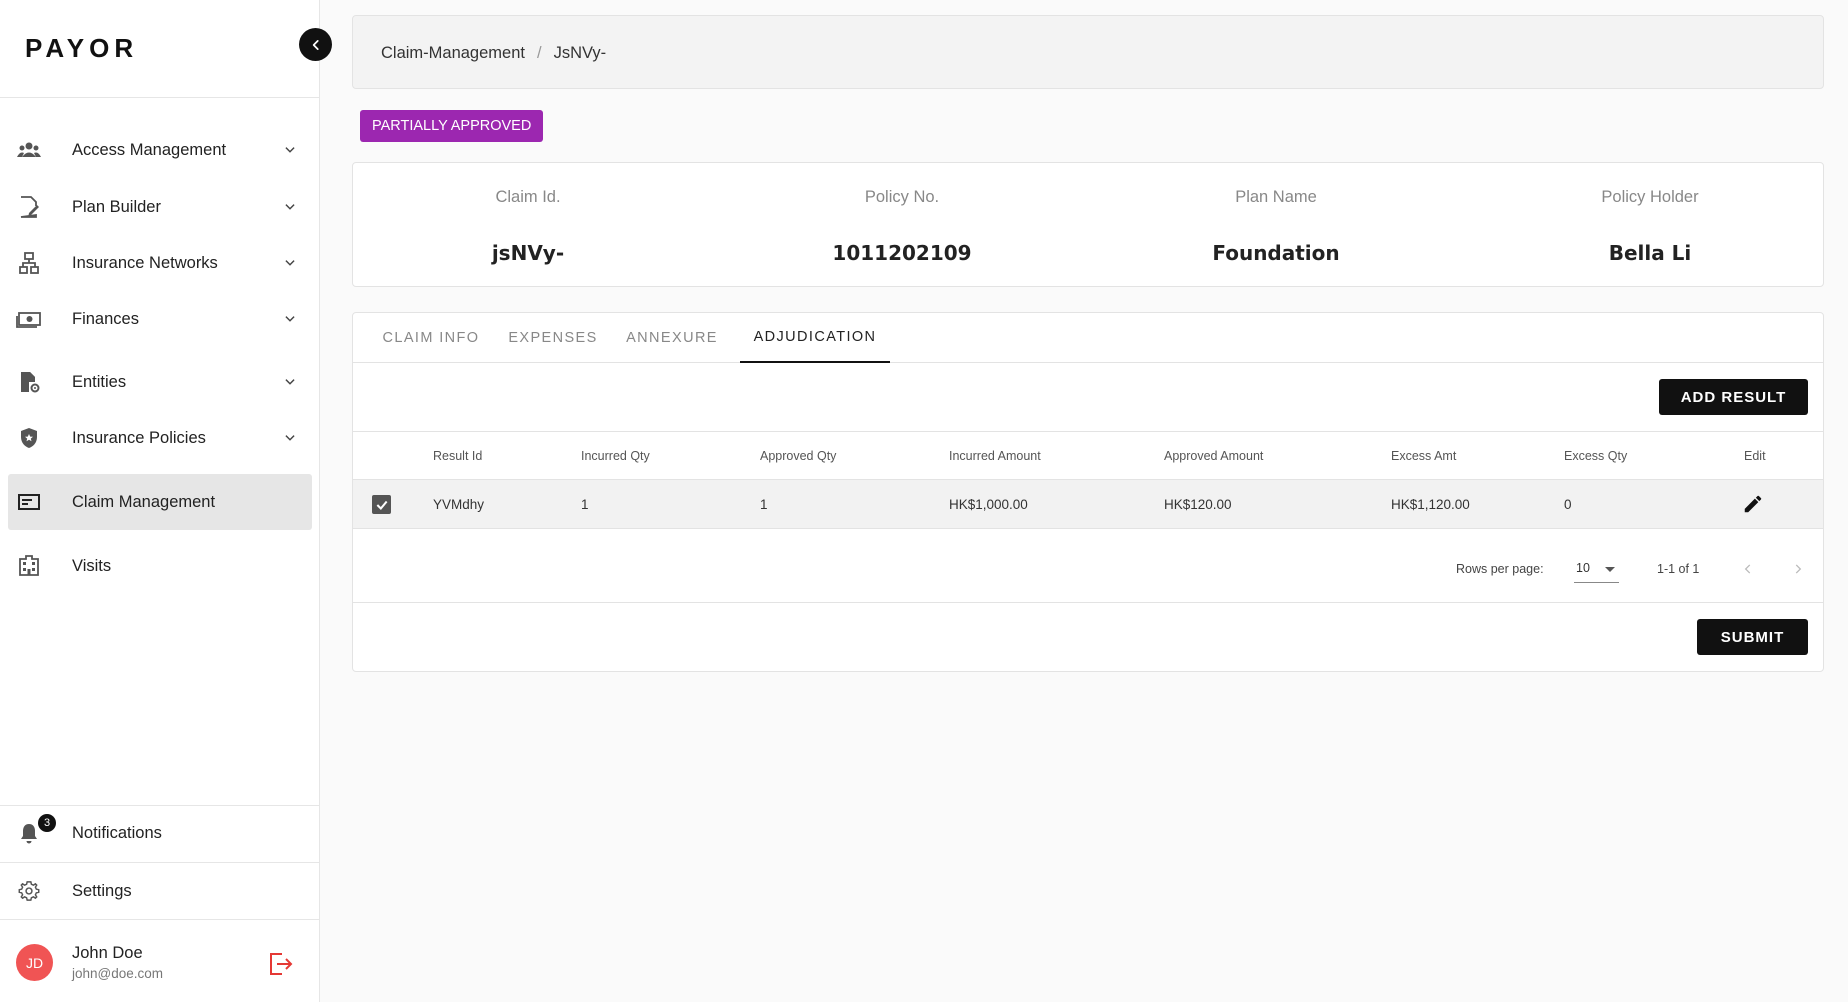  Describe the element at coordinates (1088, 565) in the screenshot. I see `table-pagination: Rows per page: 10 1-1 of 1` at that location.